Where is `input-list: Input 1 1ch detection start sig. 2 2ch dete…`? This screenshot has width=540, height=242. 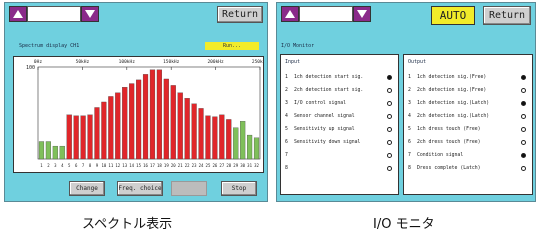
input-list: Input 1 1ch detection start sig. 2 2ch dete… is located at coordinates (339, 124).